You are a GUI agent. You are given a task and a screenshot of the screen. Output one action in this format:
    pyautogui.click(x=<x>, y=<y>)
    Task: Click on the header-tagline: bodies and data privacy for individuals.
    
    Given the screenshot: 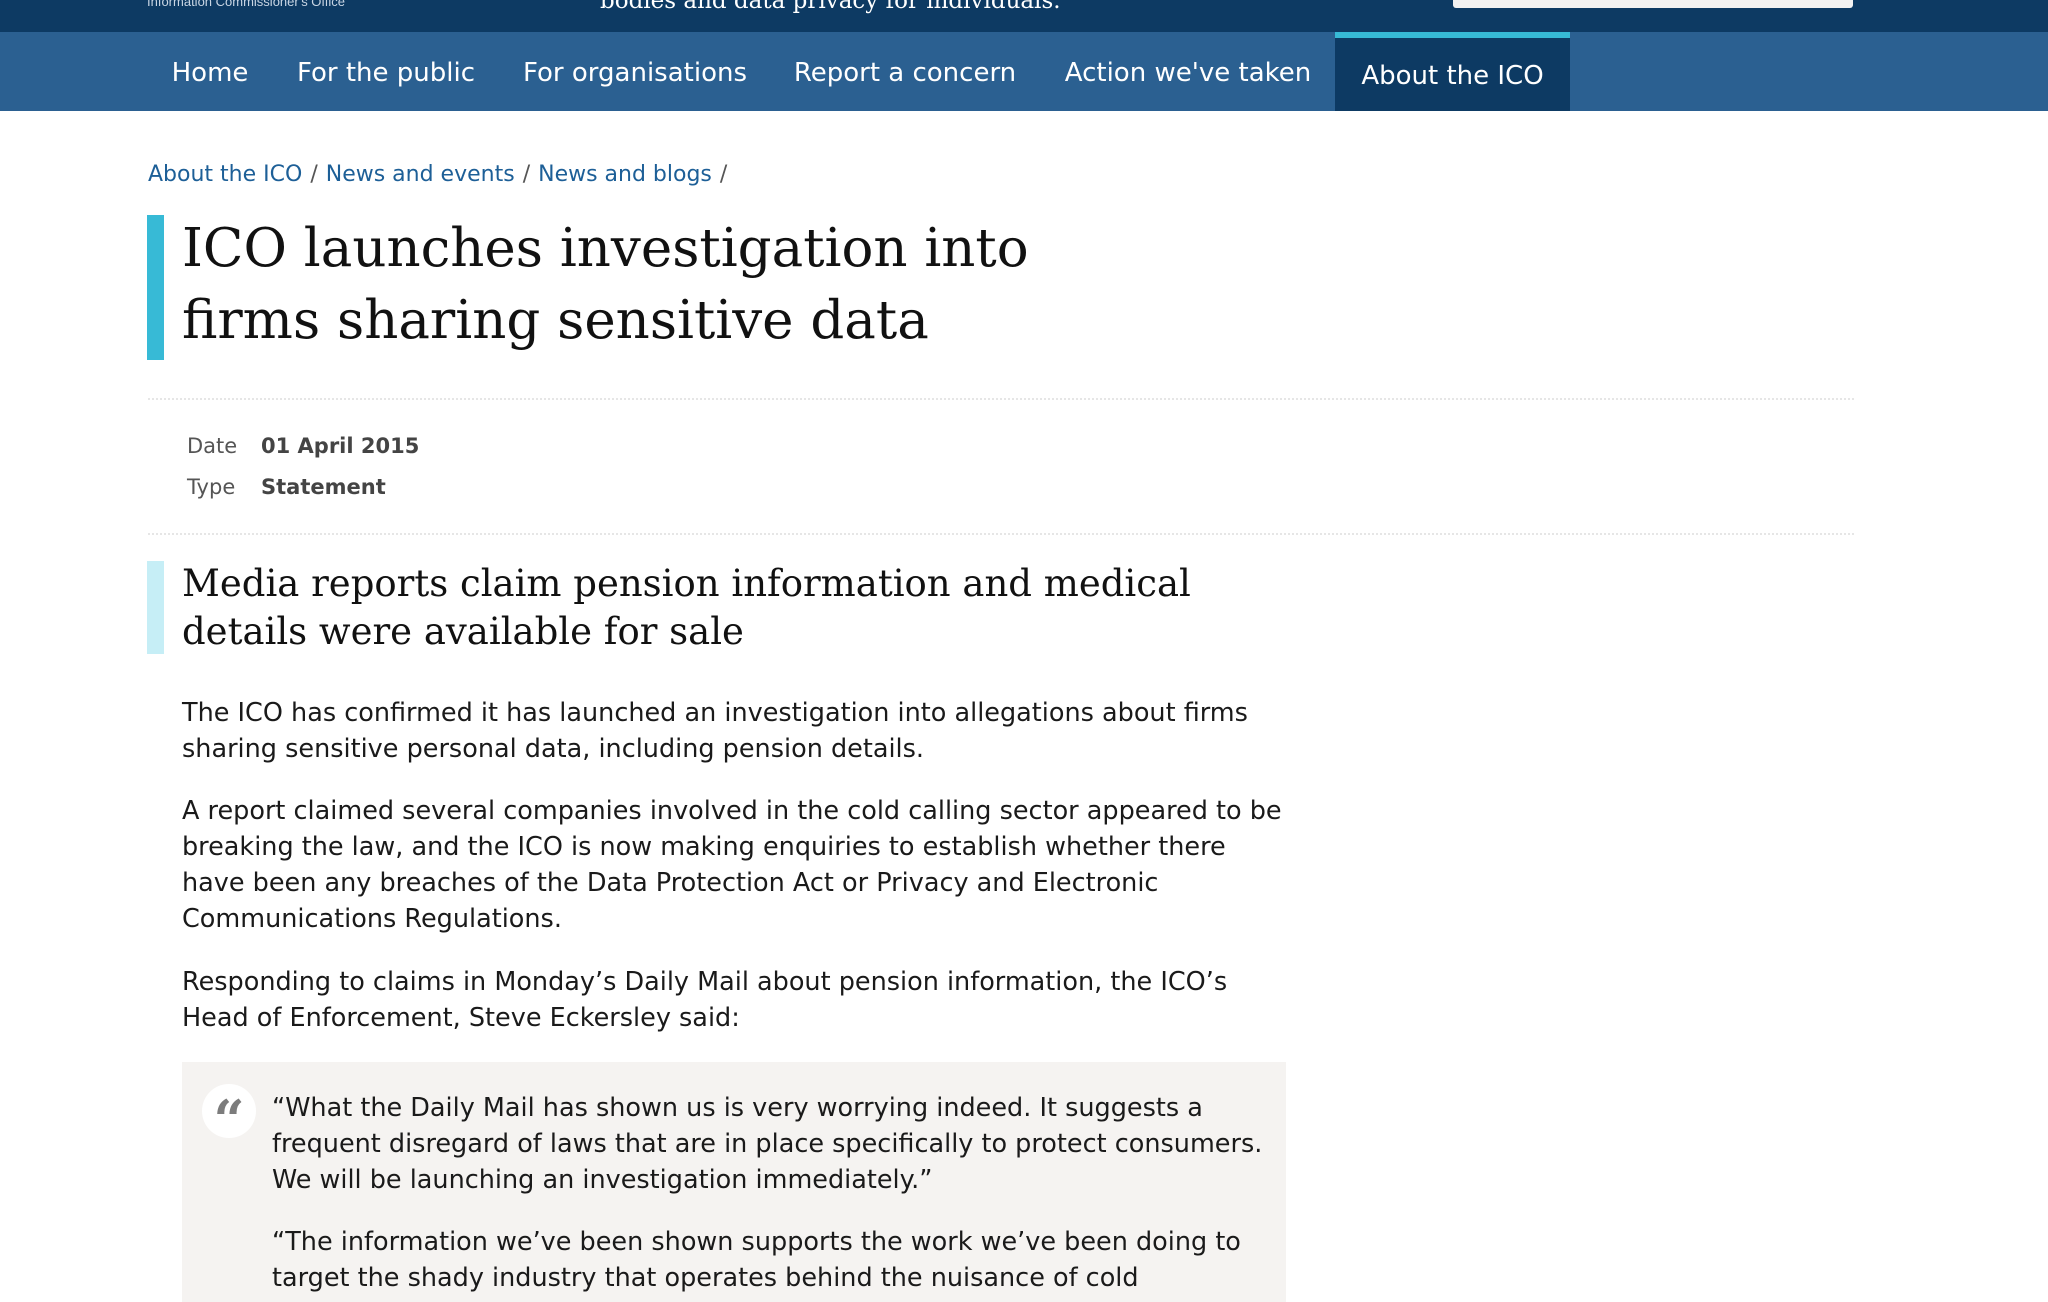 What is the action you would take?
    pyautogui.click(x=830, y=7)
    